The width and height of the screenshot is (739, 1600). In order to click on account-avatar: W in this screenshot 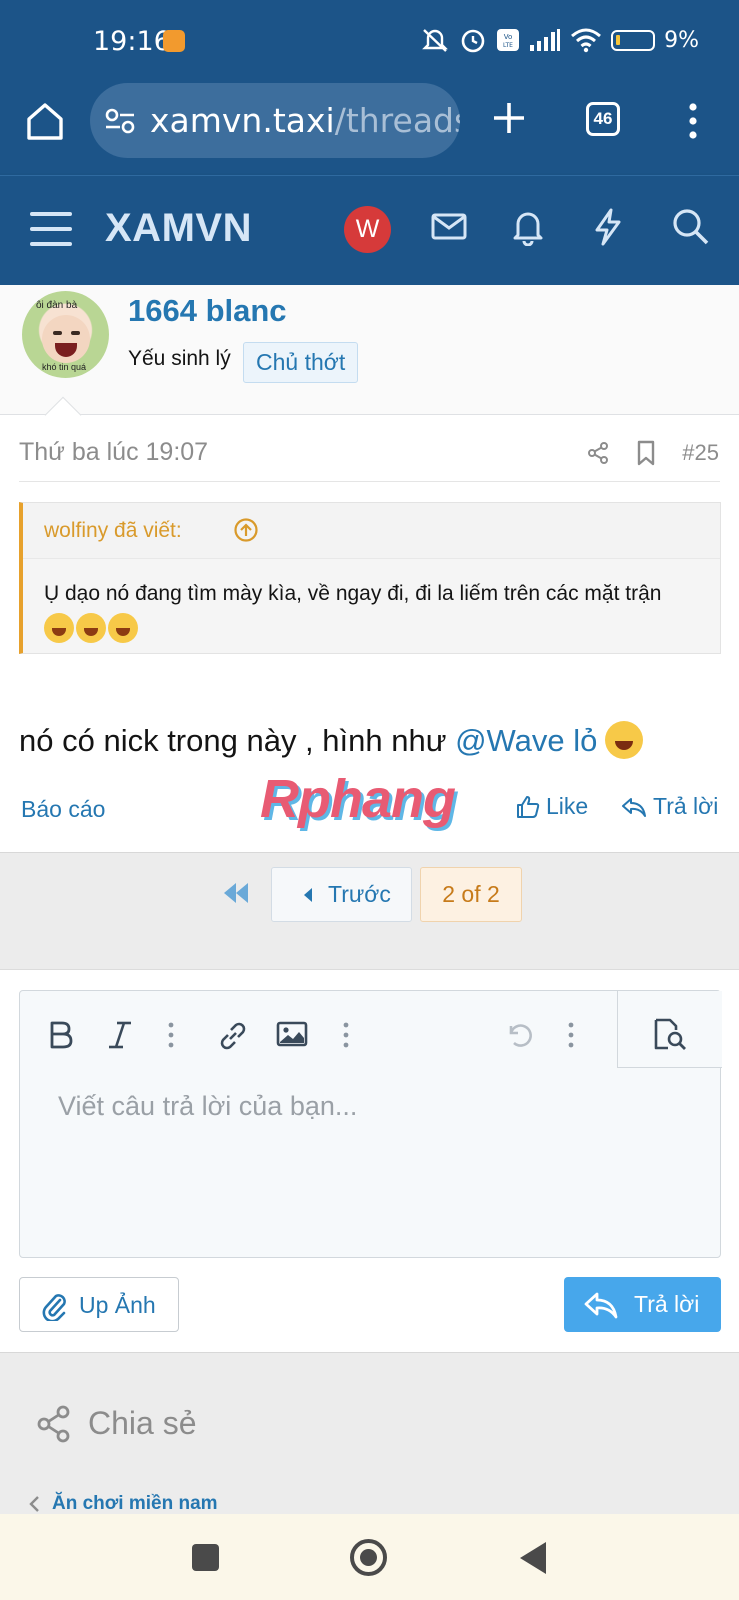, I will do `click(367, 229)`.